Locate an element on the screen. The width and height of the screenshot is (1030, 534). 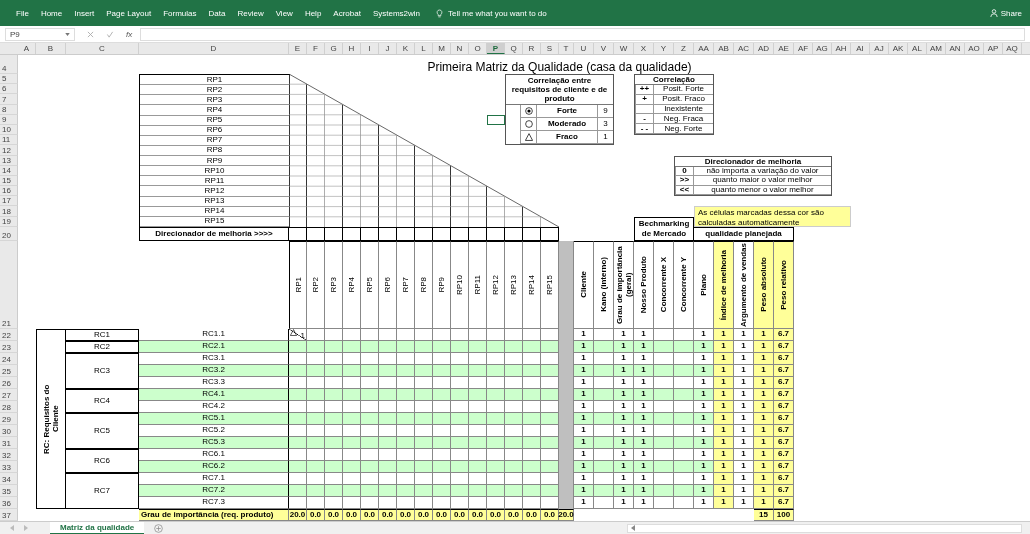
column-header: AL is located at coordinates (917, 48).